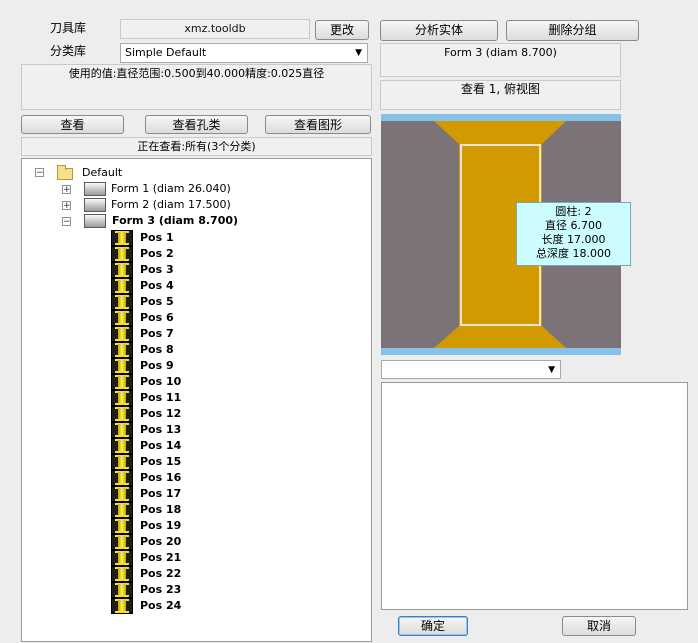  I want to click on tree-position-item: Pos 2, so click(157, 254).